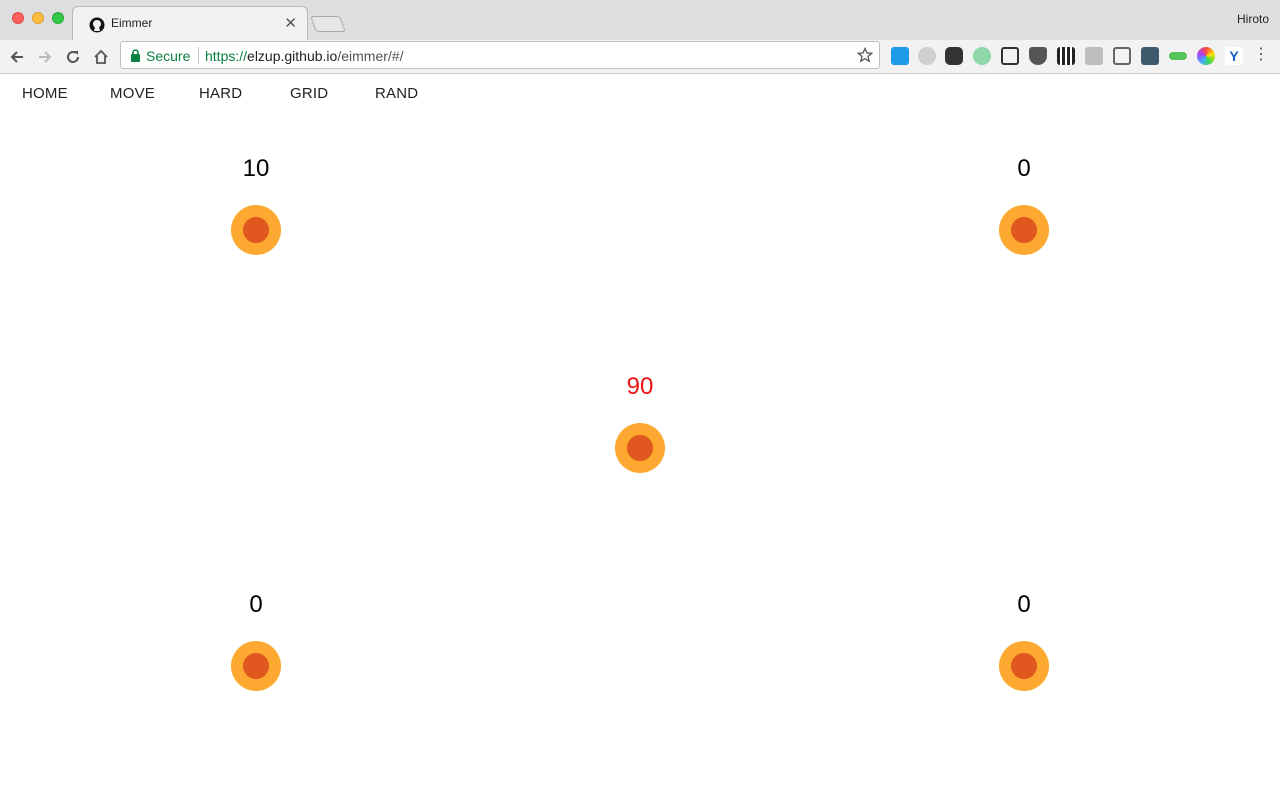  Describe the element at coordinates (58, 18) in the screenshot. I see `maximize-window-button` at that location.